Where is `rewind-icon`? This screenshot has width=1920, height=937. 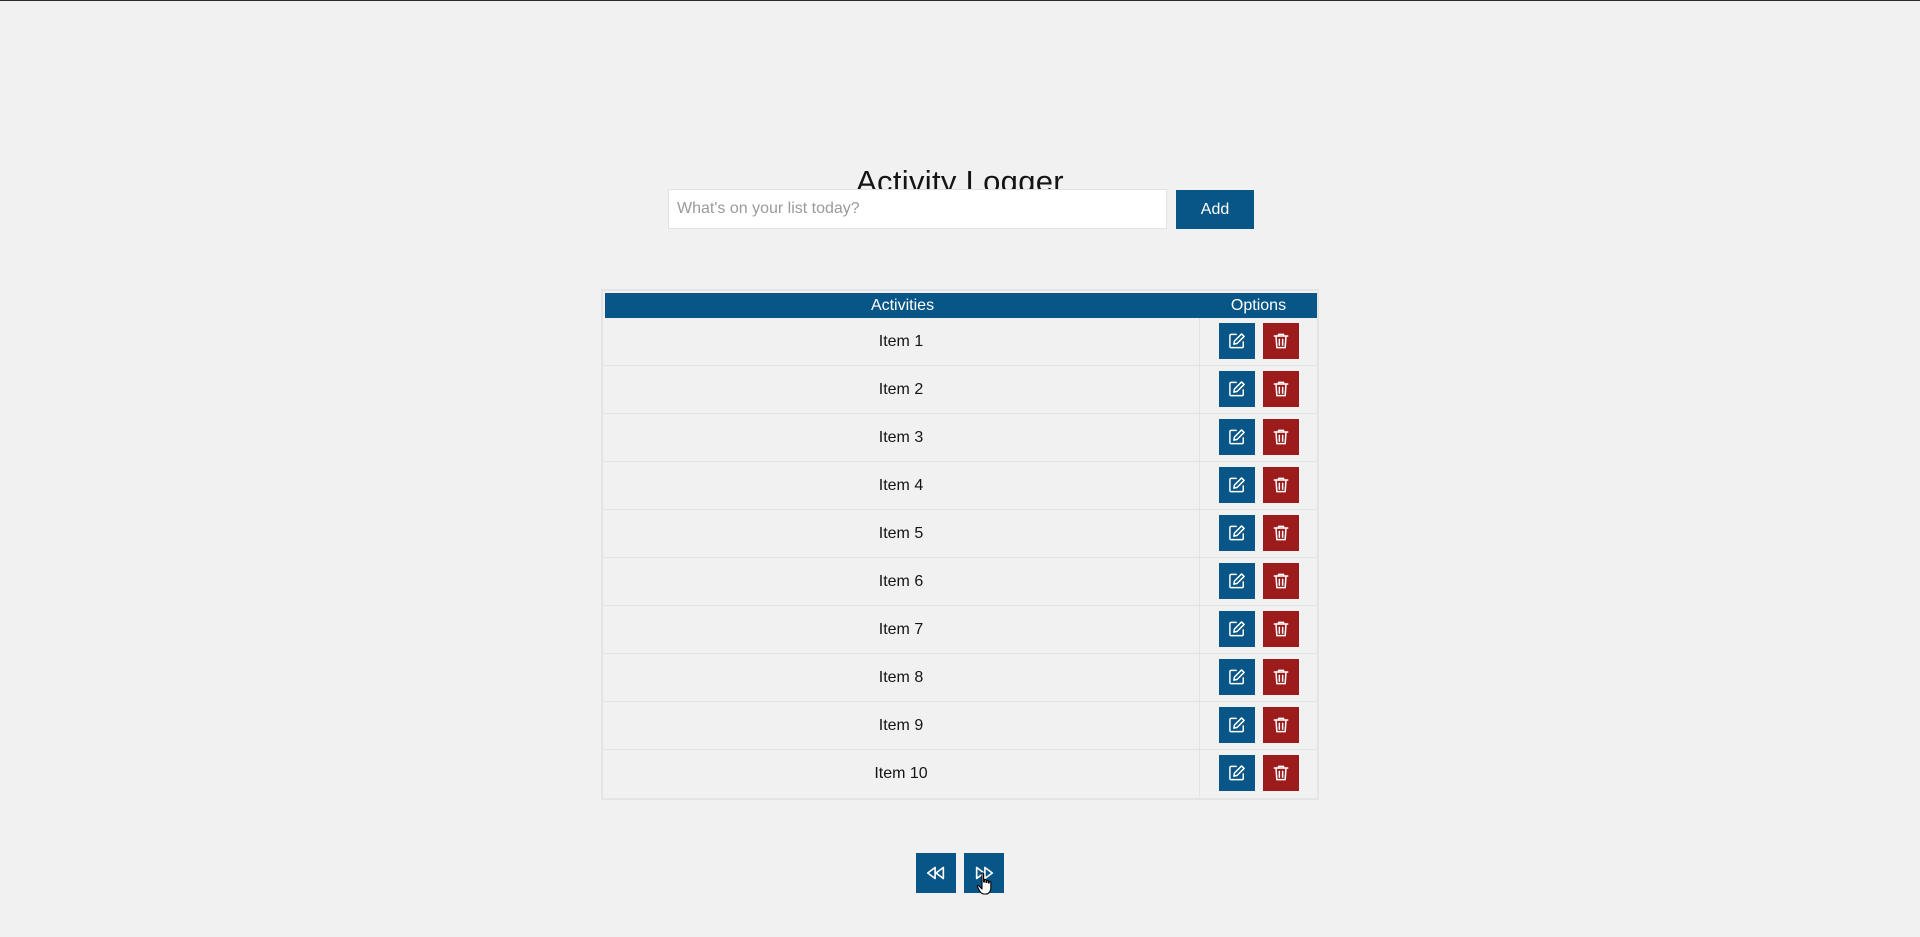
rewind-icon is located at coordinates (936, 873).